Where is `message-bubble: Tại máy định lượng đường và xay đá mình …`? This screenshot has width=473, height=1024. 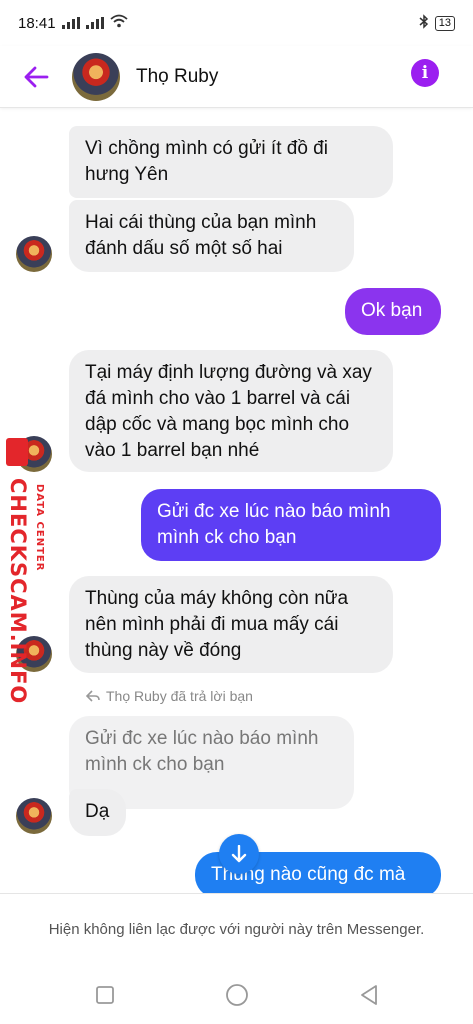
message-bubble: Tại máy định lượng đường và xay đá mình … is located at coordinates (231, 411).